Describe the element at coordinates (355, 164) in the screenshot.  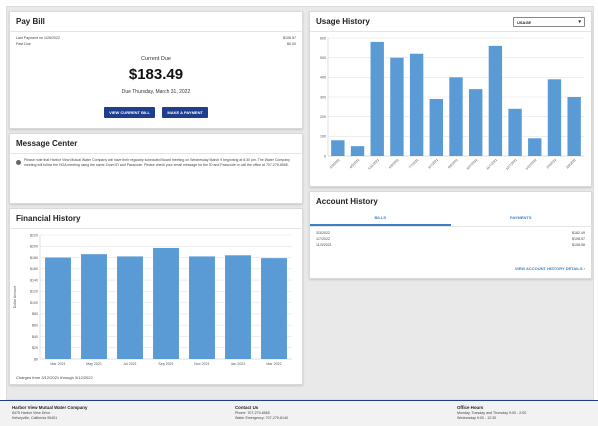
I see `x-tick-label: 4/9/2021` at that location.